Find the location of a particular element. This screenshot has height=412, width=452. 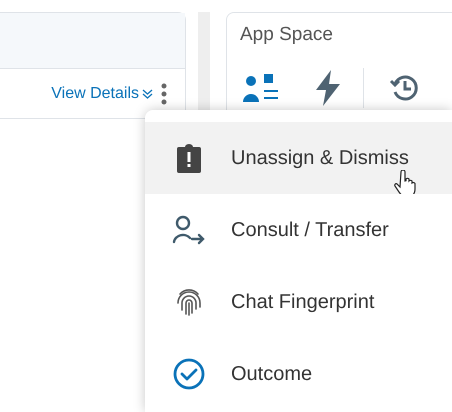

user-arrow-icon is located at coordinates (189, 230).